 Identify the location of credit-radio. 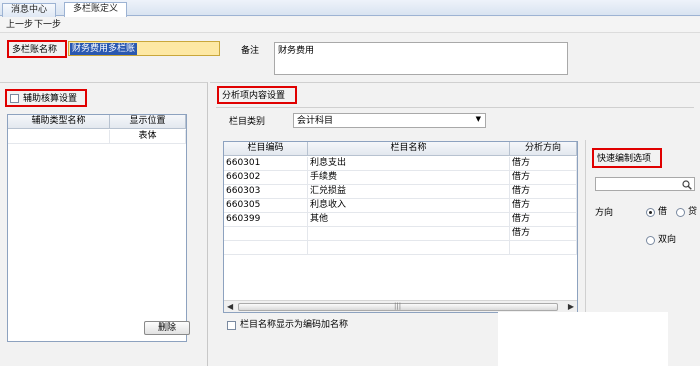
(680, 212).